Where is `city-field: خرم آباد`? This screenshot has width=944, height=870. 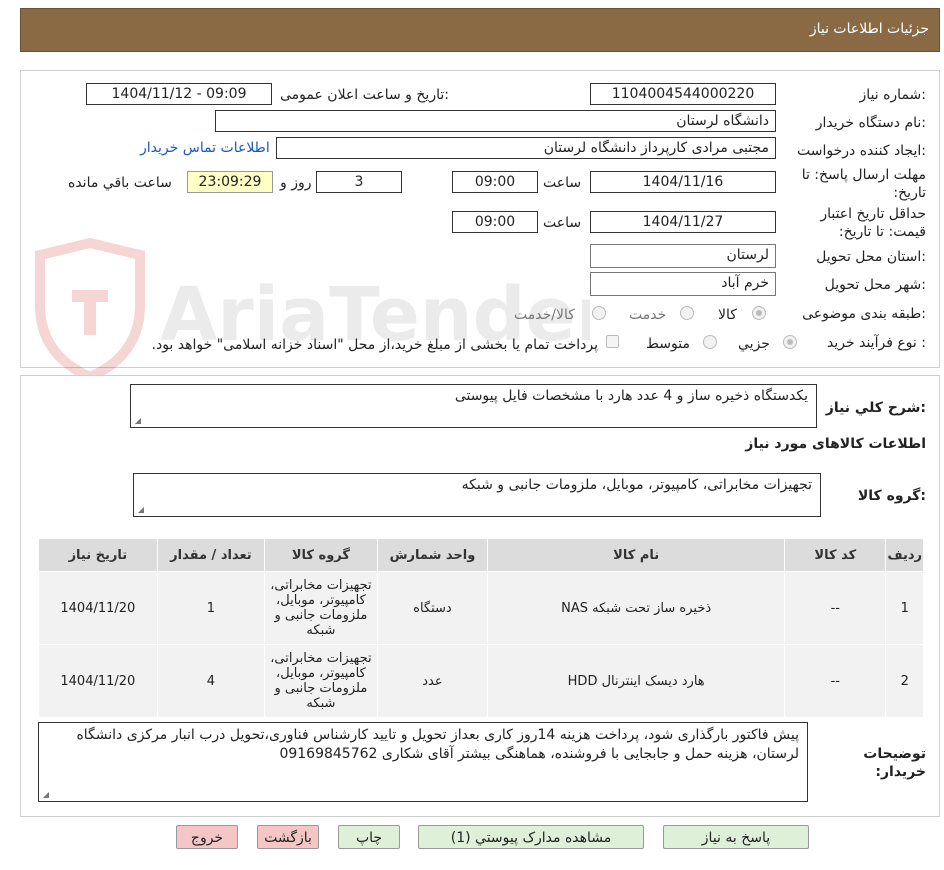
city-field: خرم آباد is located at coordinates (683, 284).